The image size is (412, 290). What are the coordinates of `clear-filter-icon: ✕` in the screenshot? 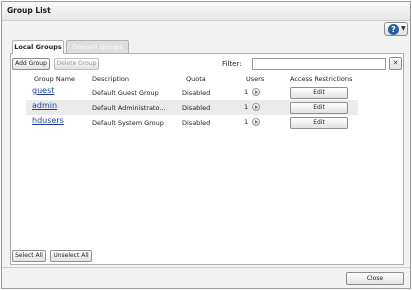 It's located at (395, 63).